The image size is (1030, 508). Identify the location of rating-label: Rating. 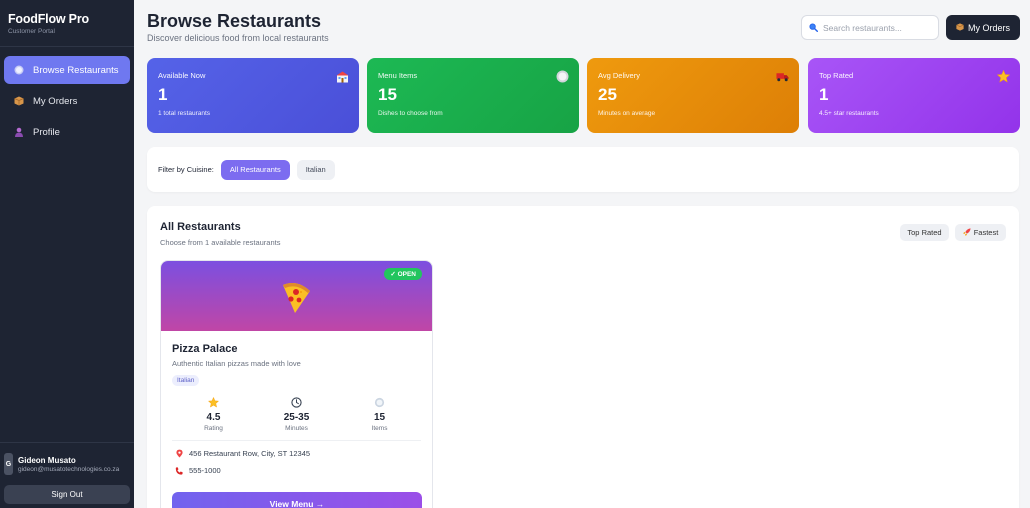
(213, 428).